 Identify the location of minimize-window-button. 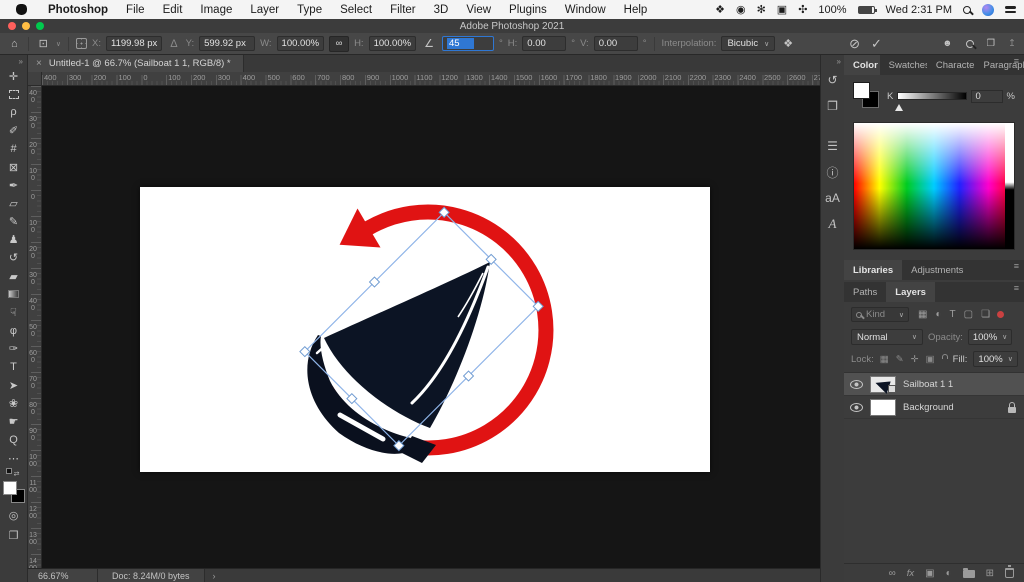
(26, 26).